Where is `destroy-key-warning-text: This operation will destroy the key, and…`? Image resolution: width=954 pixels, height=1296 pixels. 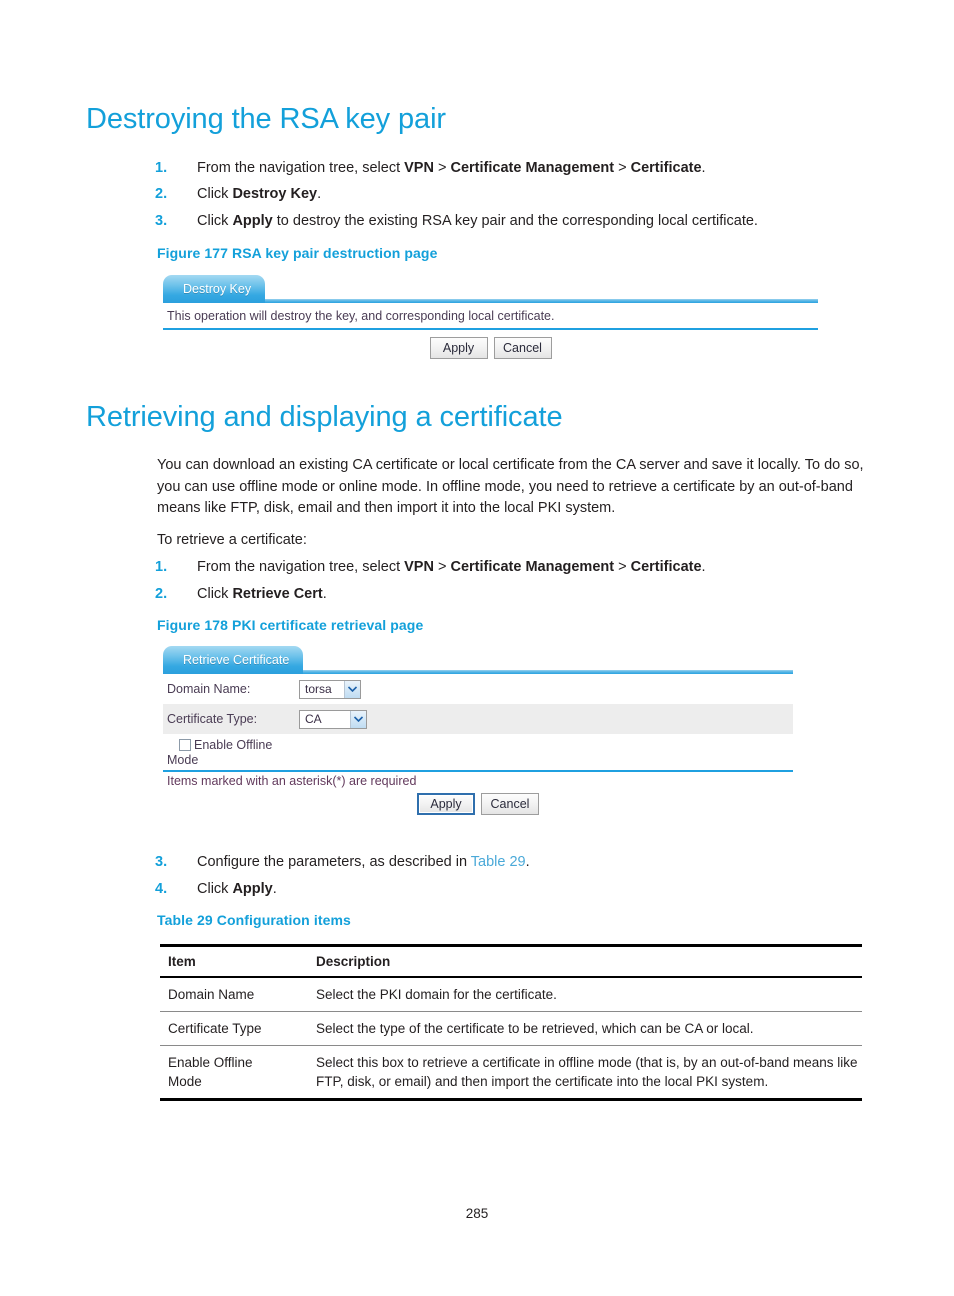 destroy-key-warning-text: This operation will destroy the key, and… is located at coordinates (361, 316).